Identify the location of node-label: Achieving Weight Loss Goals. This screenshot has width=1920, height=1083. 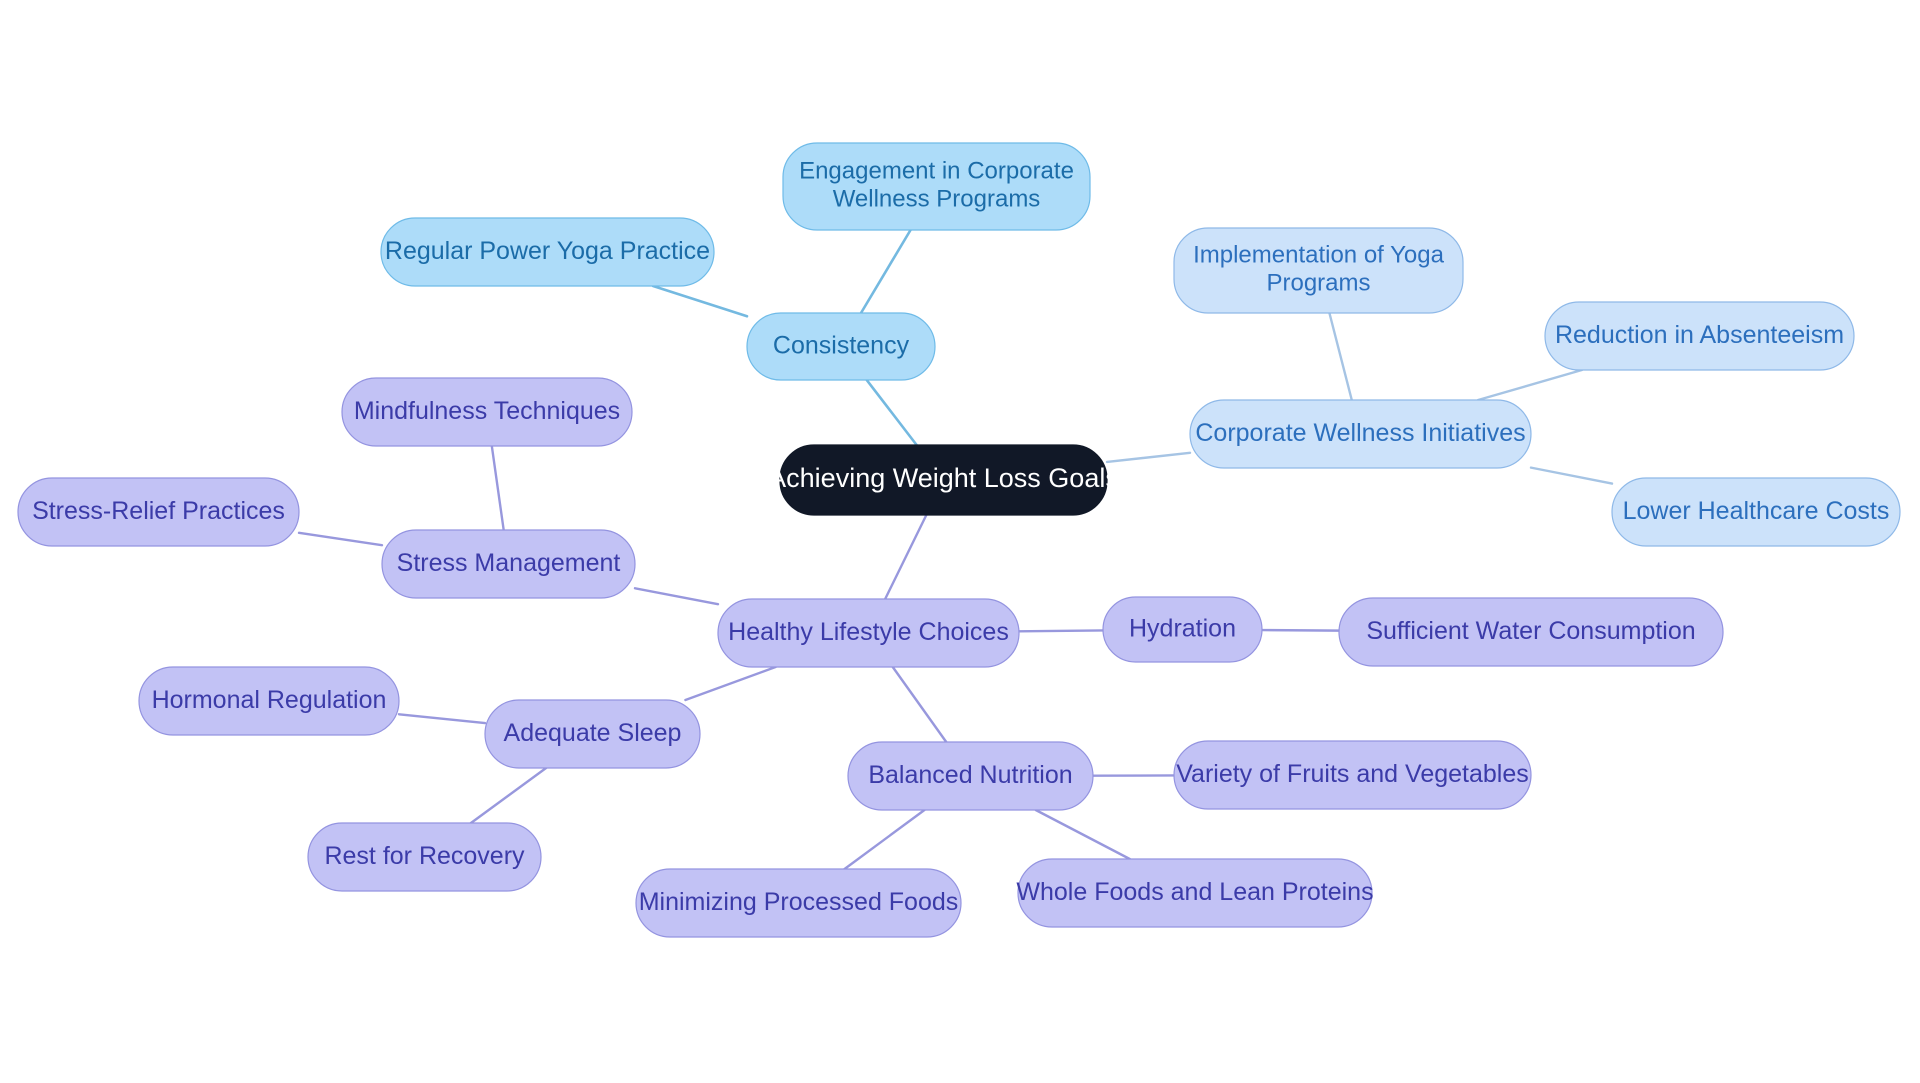
(943, 478).